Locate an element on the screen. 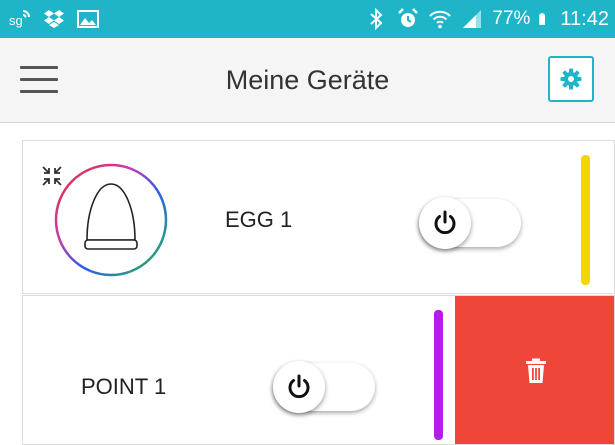  bluetooth-icon is located at coordinates (376, 19).